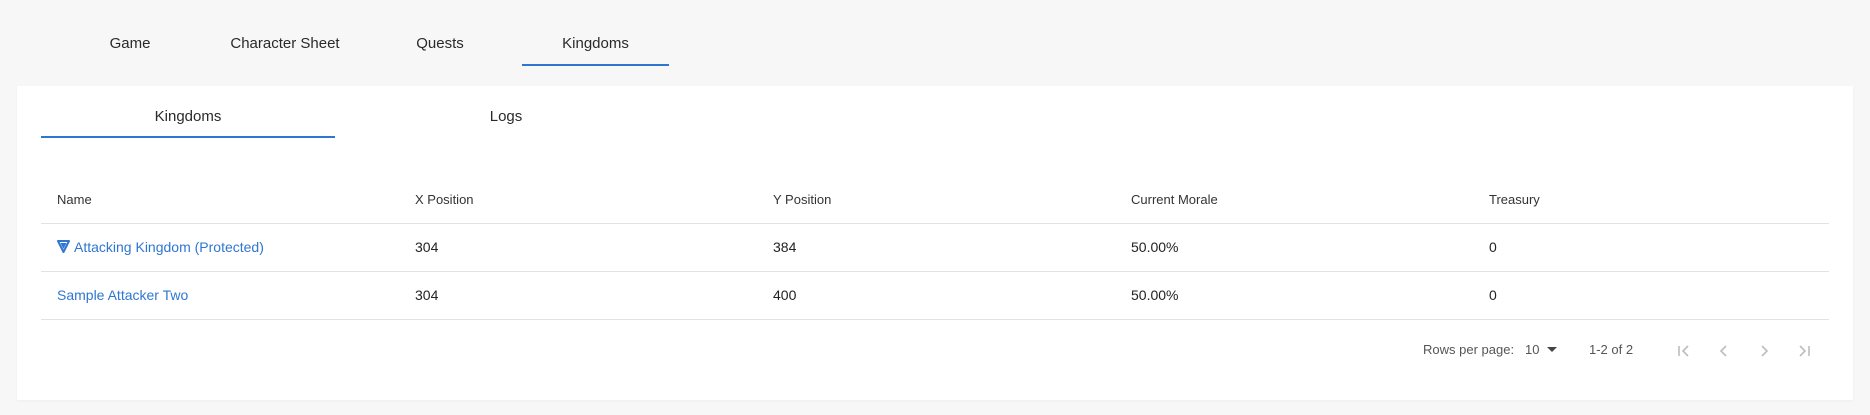 This screenshot has width=1870, height=415. What do you see at coordinates (122, 295) in the screenshot?
I see `kingdom-name-link: Sample Attacker Two` at bounding box center [122, 295].